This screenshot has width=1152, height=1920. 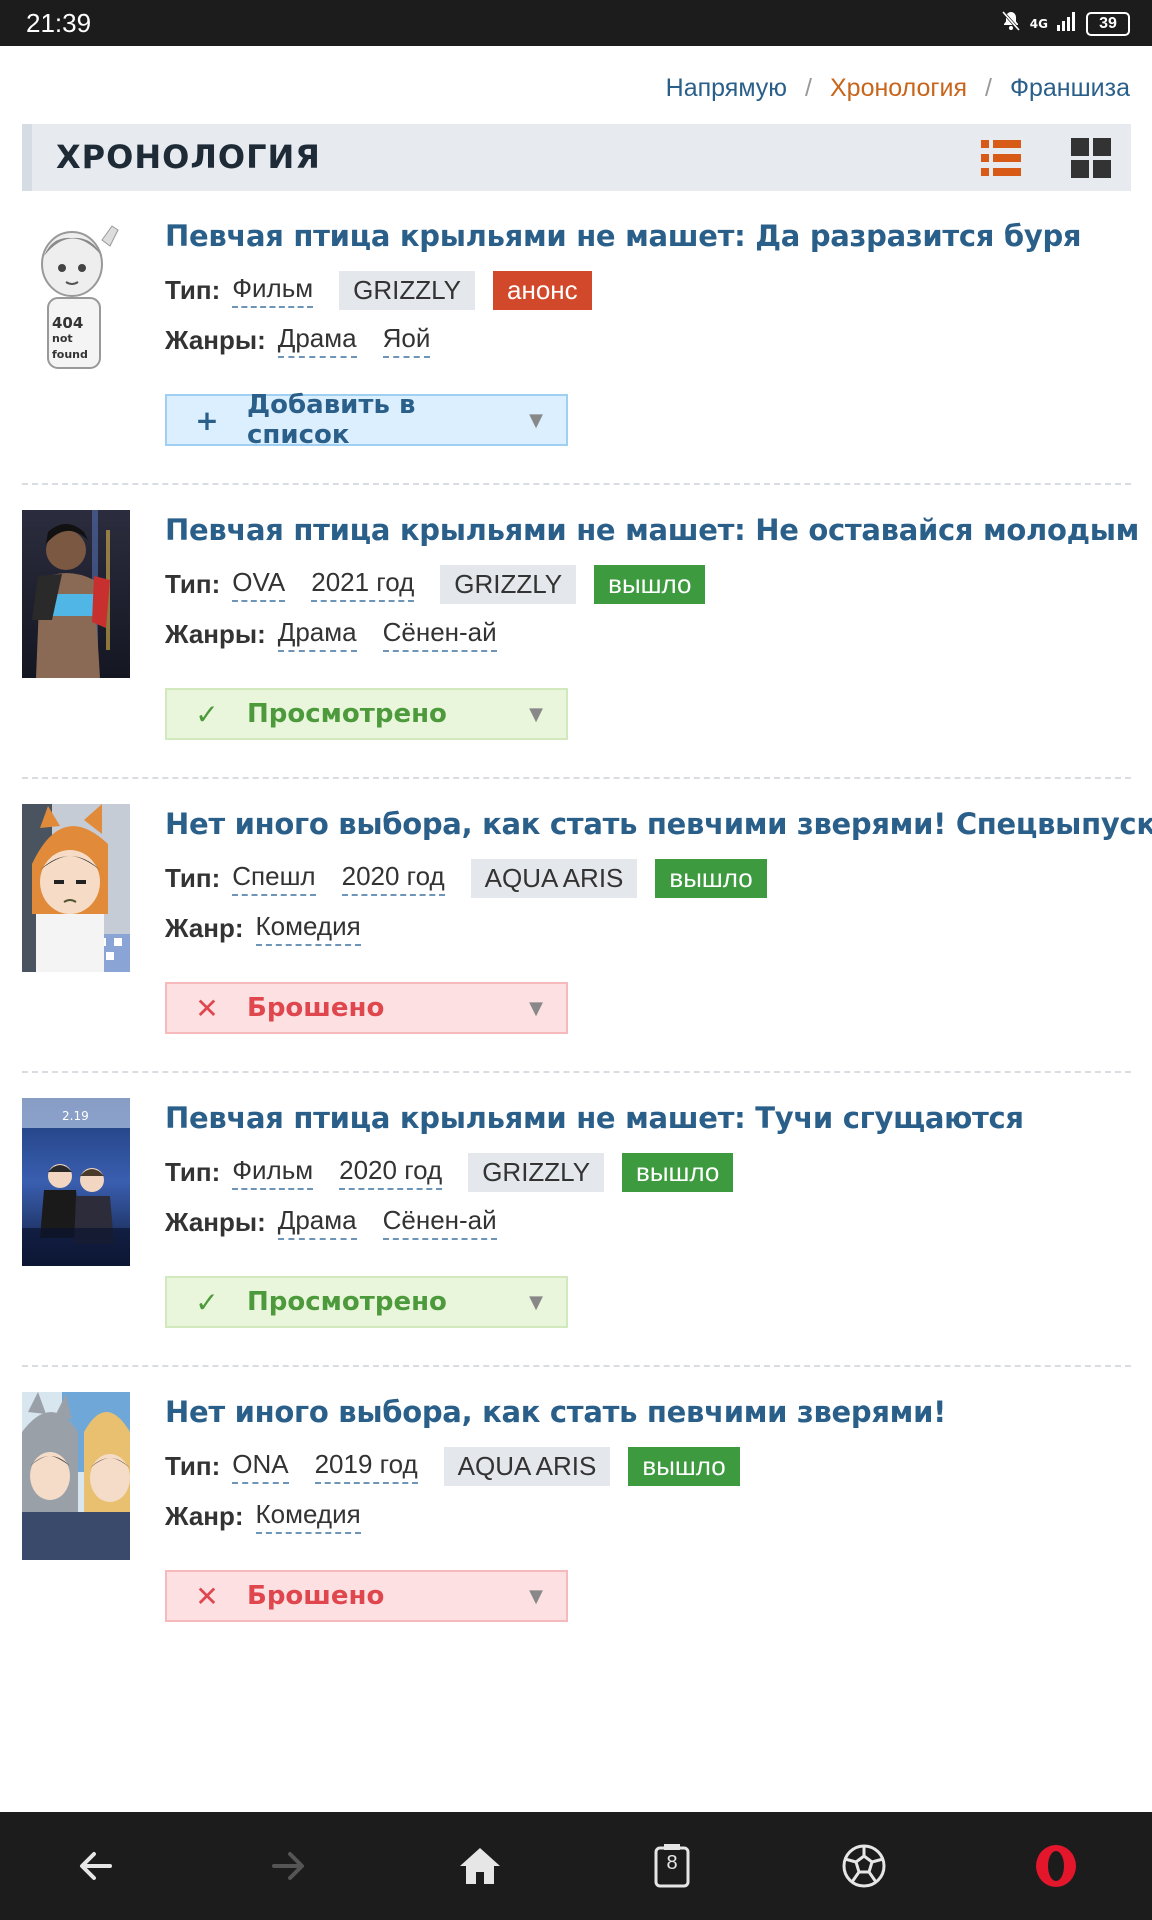 I want to click on type-row: Тип: Спешл 2020 год AQUA ARIS вышло, so click(x=648, y=878).